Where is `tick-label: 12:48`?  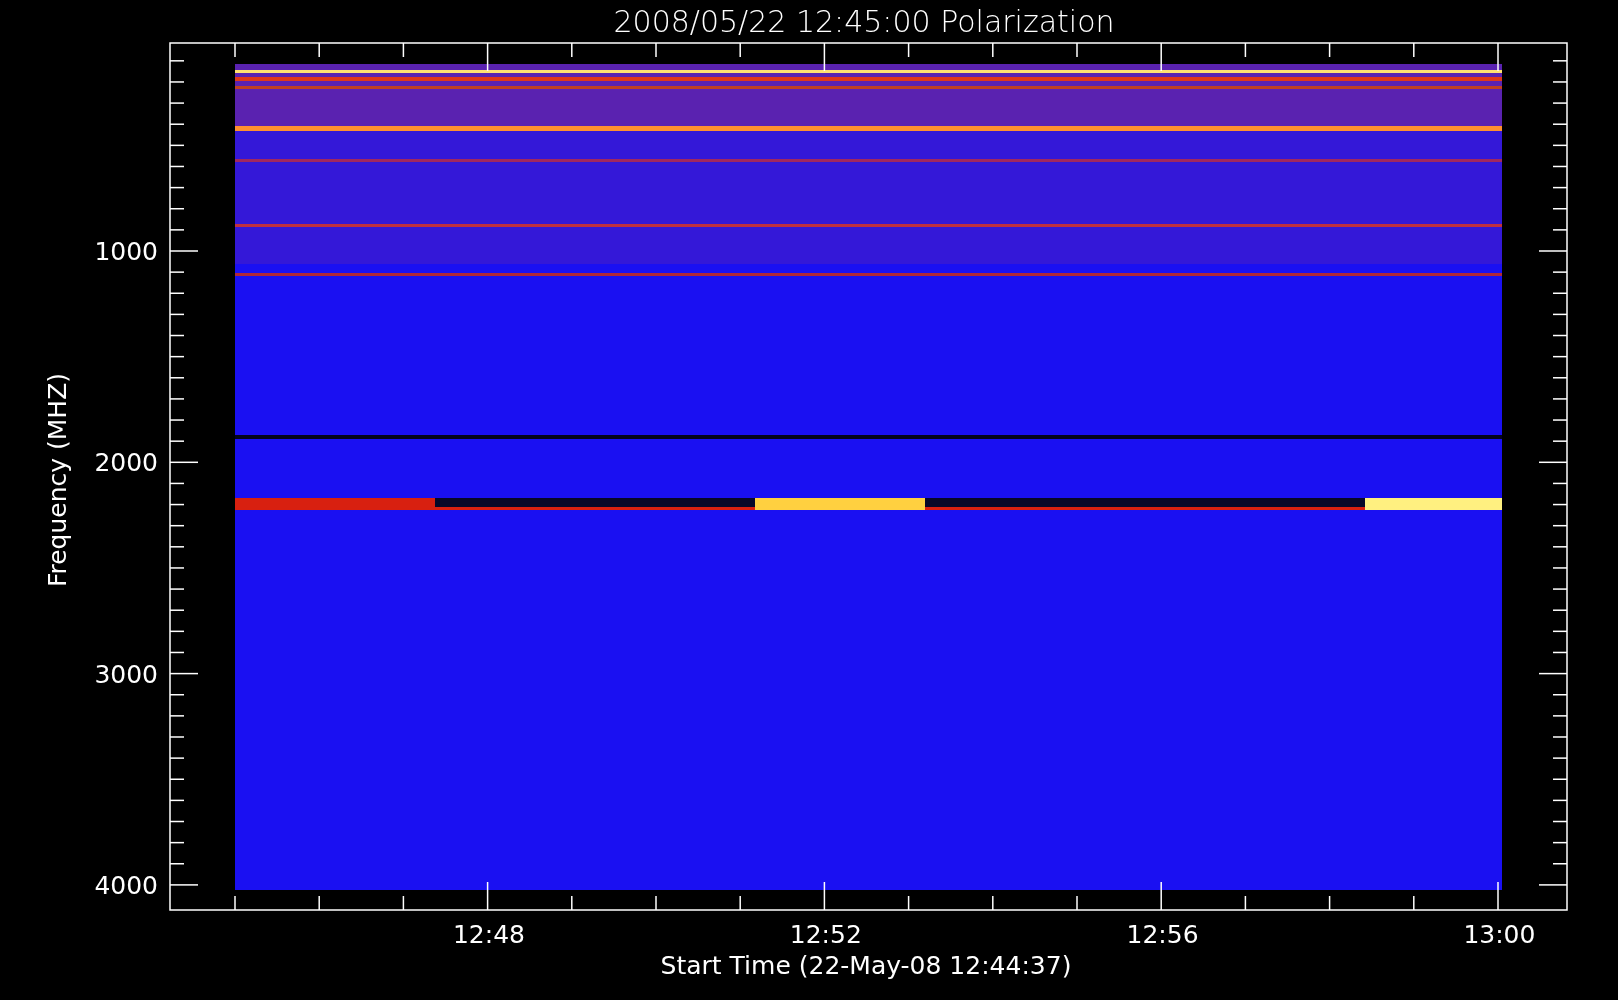 tick-label: 12:48 is located at coordinates (489, 934).